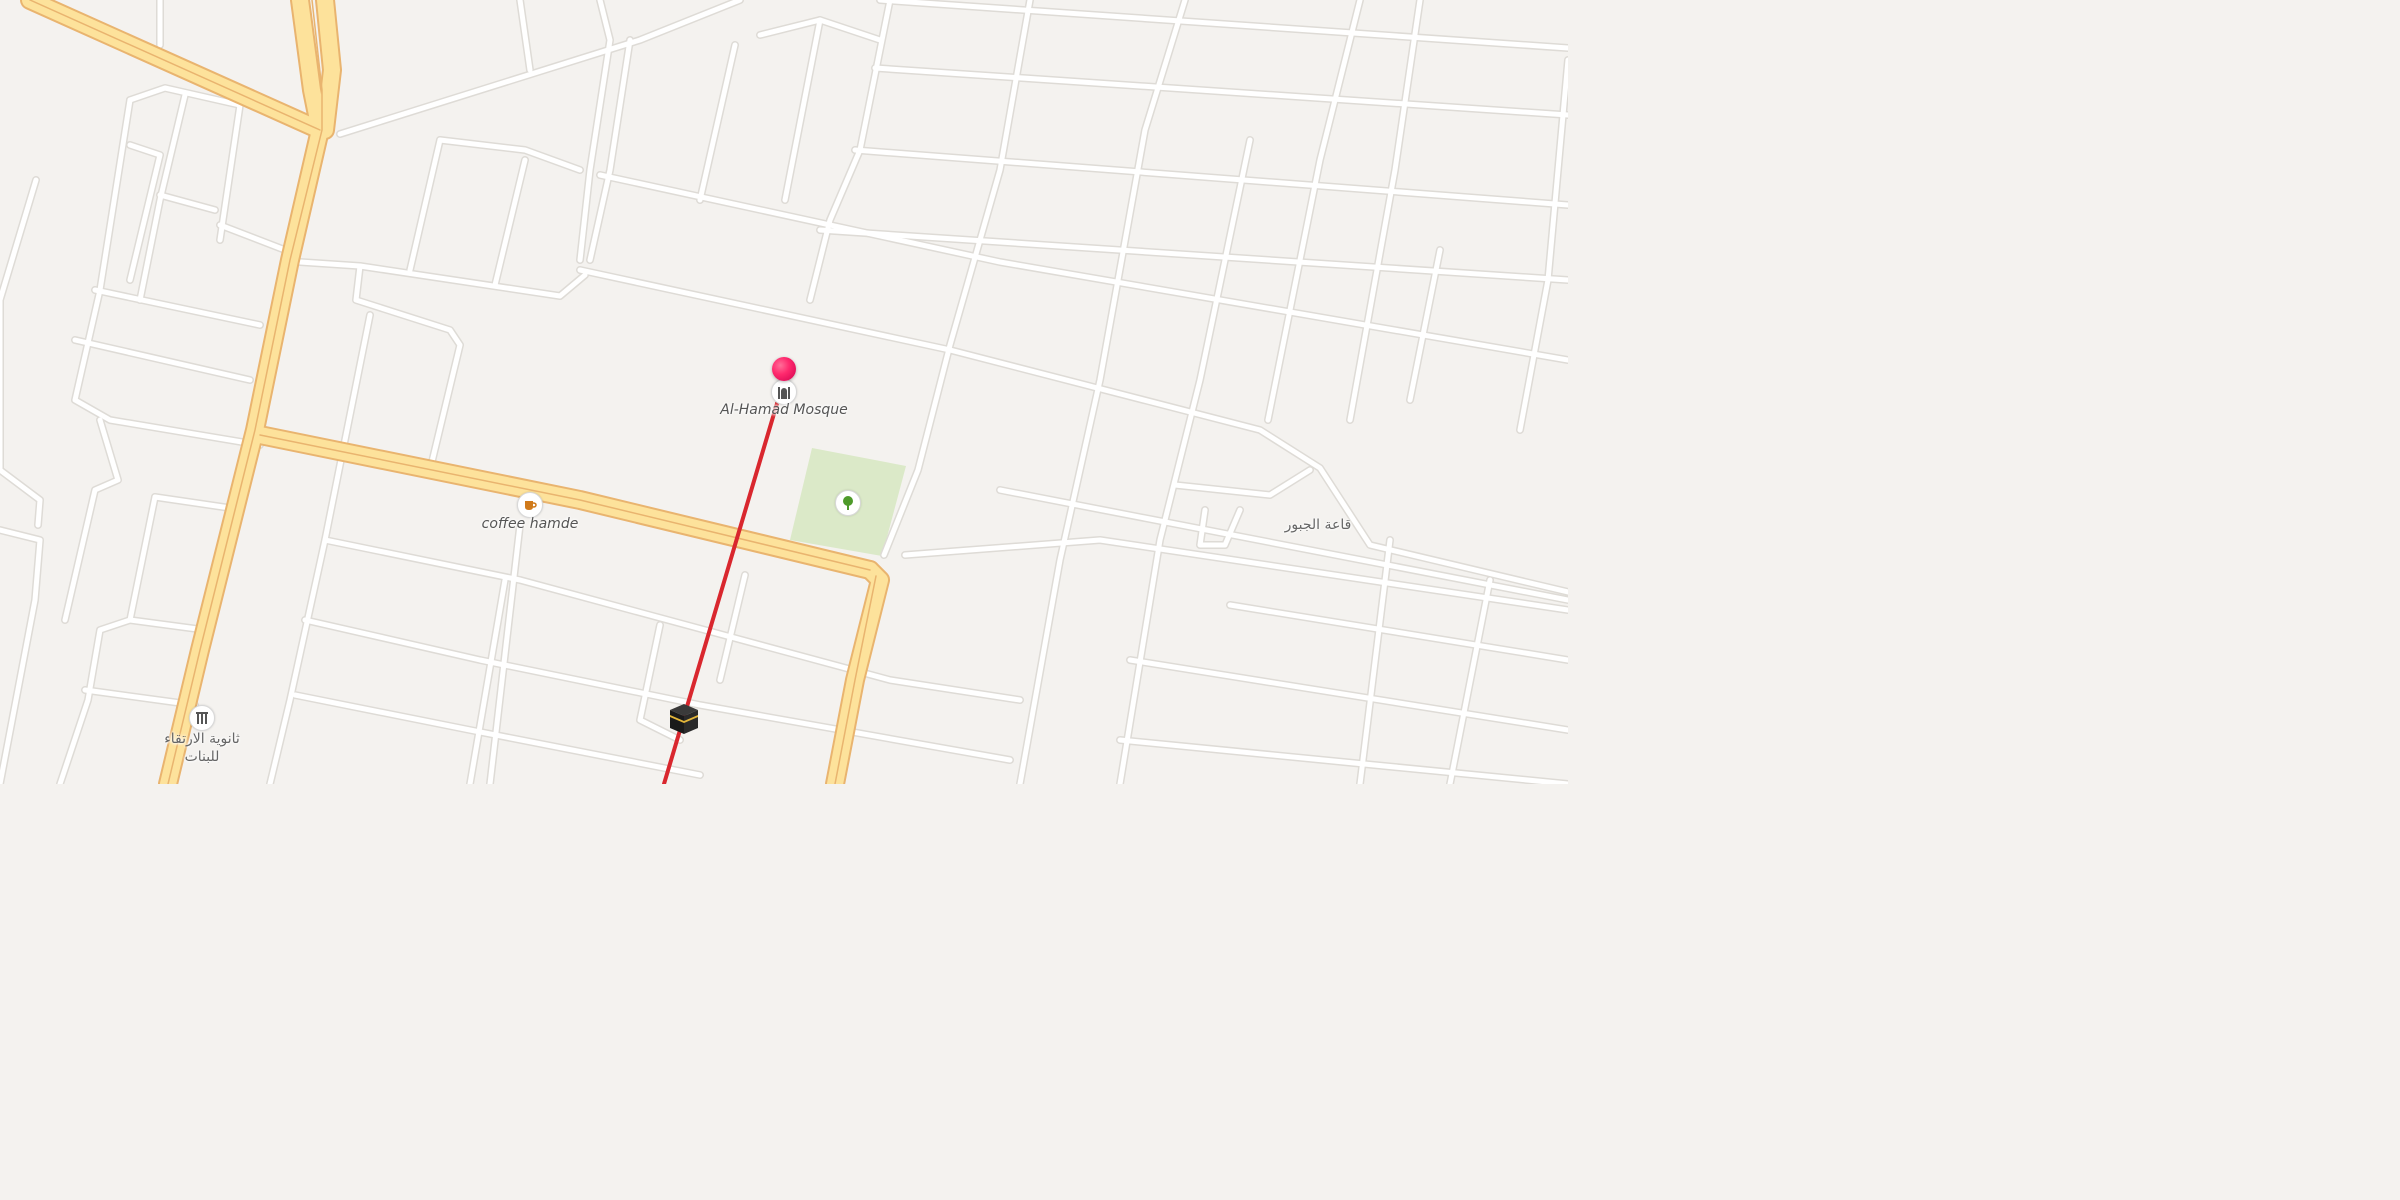 The width and height of the screenshot is (2400, 1200). I want to click on hall-label: قاعة الجبور, so click(1318, 525).